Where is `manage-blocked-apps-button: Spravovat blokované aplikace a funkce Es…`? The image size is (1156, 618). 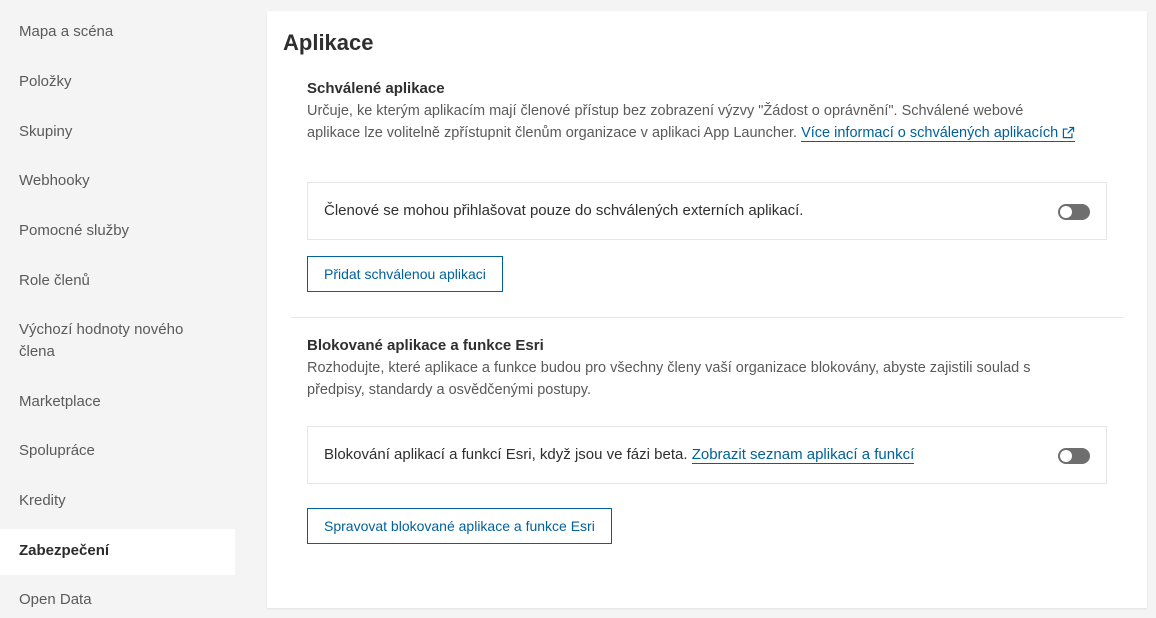
manage-blocked-apps-button: Spravovat blokované aplikace a funkce Es… is located at coordinates (459, 526).